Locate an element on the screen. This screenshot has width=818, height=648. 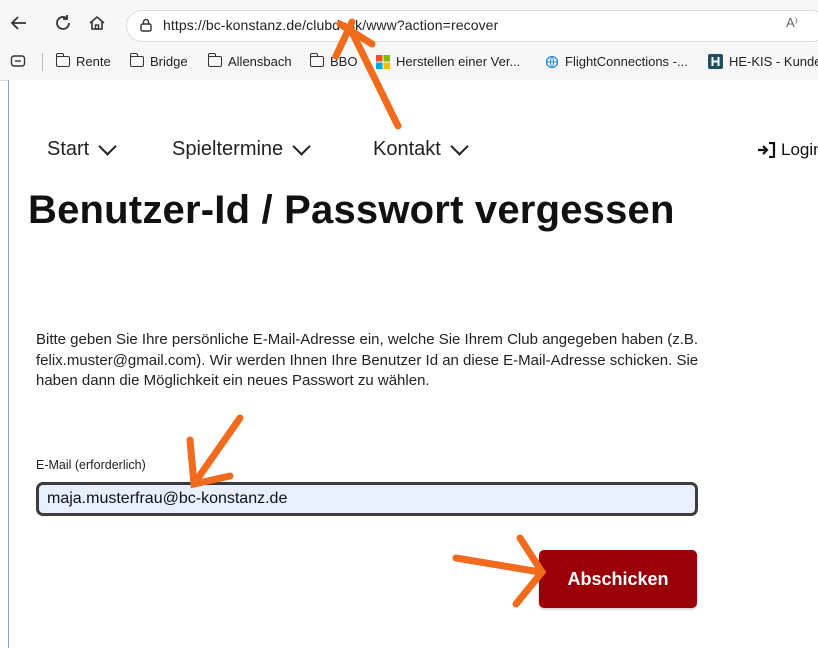
bookmark-bbo: BBO is located at coordinates (333, 61).